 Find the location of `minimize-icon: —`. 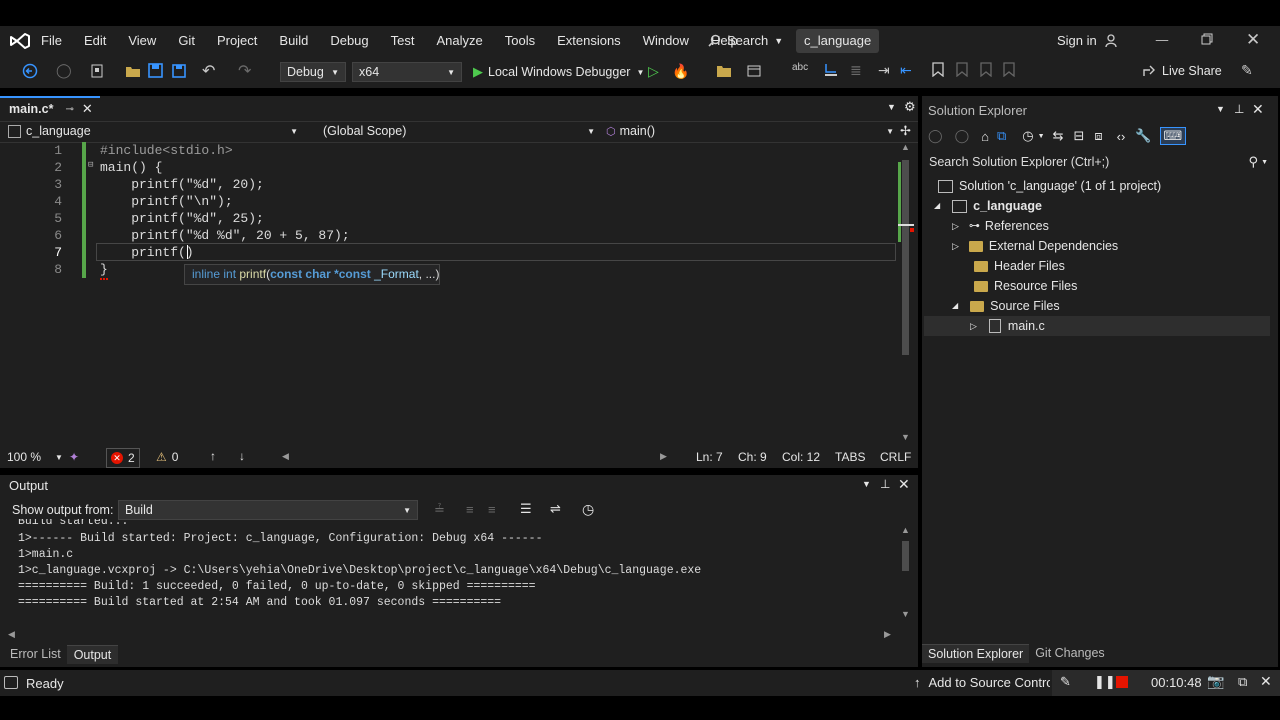

minimize-icon: — is located at coordinates (1162, 40).